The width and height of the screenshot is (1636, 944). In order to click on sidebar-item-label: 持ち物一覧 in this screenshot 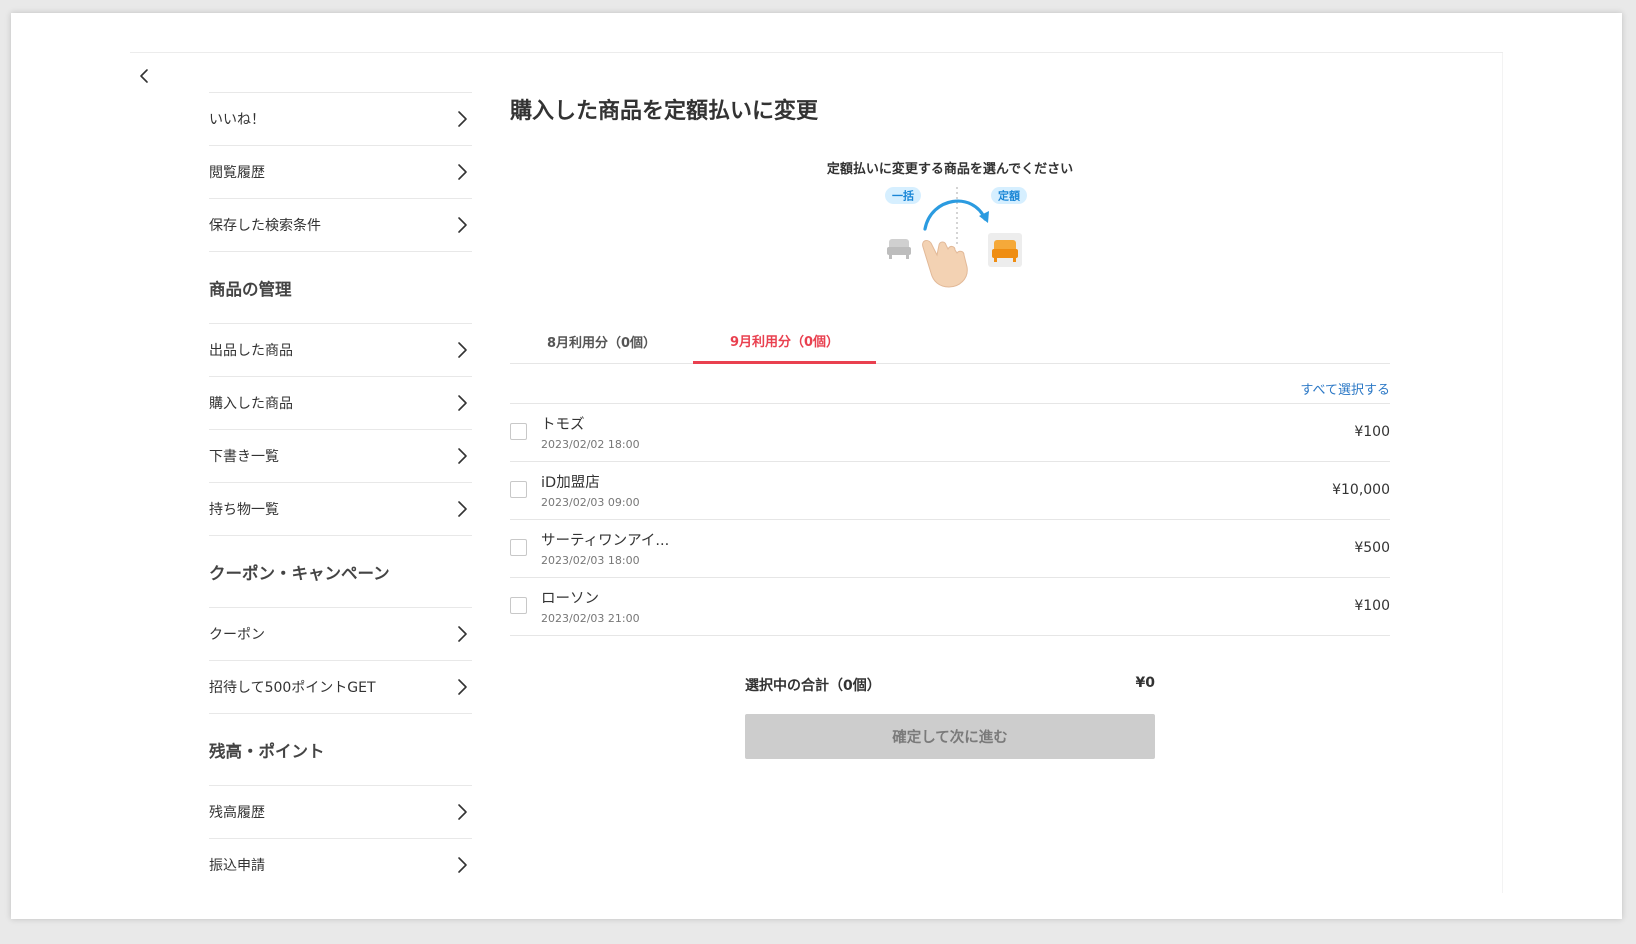, I will do `click(244, 510)`.